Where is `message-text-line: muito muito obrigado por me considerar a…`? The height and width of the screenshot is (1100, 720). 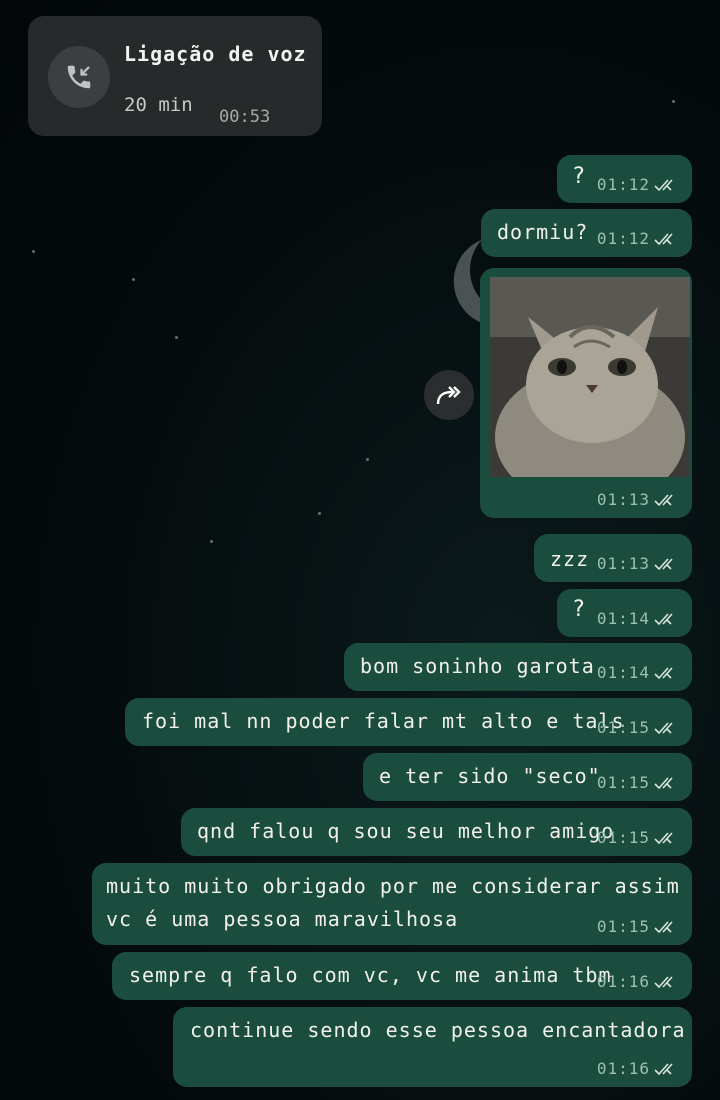
message-text-line: muito muito obrigado por me considerar a… is located at coordinates (393, 886).